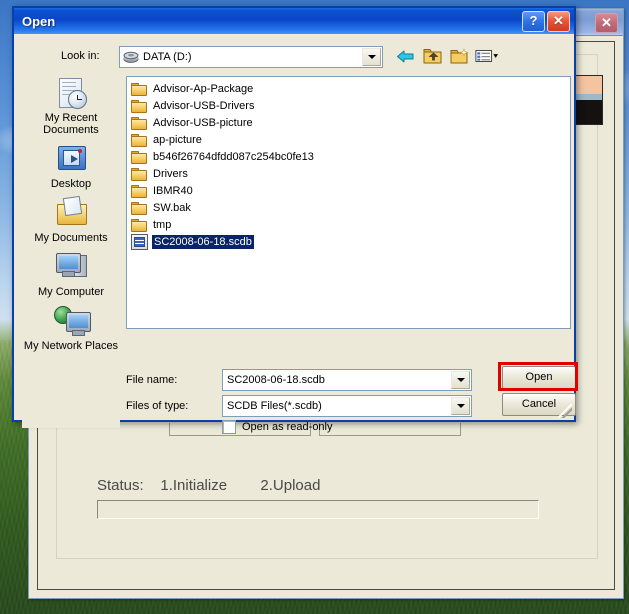  What do you see at coordinates (204, 105) in the screenshot?
I see `file-name-label: Advisor-USB-Drivers` at bounding box center [204, 105].